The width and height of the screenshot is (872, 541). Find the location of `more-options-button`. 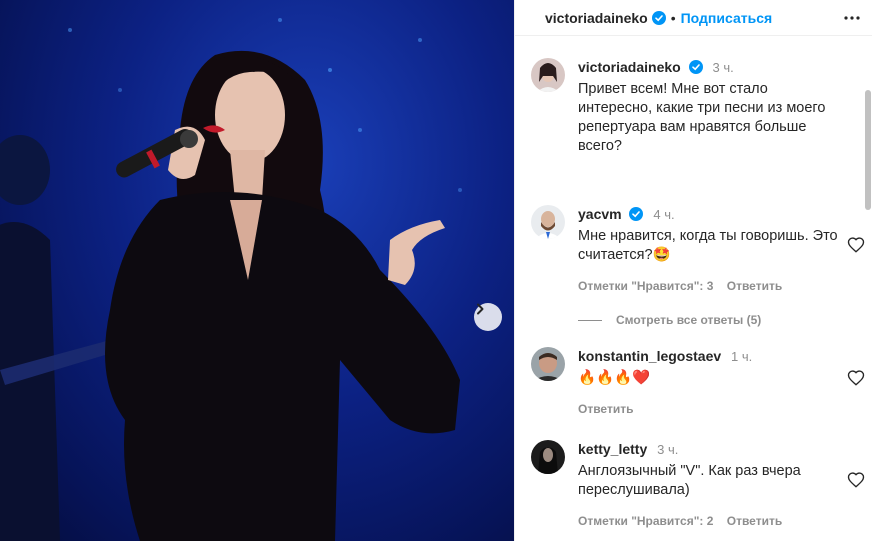

more-options-button is located at coordinates (852, 18).